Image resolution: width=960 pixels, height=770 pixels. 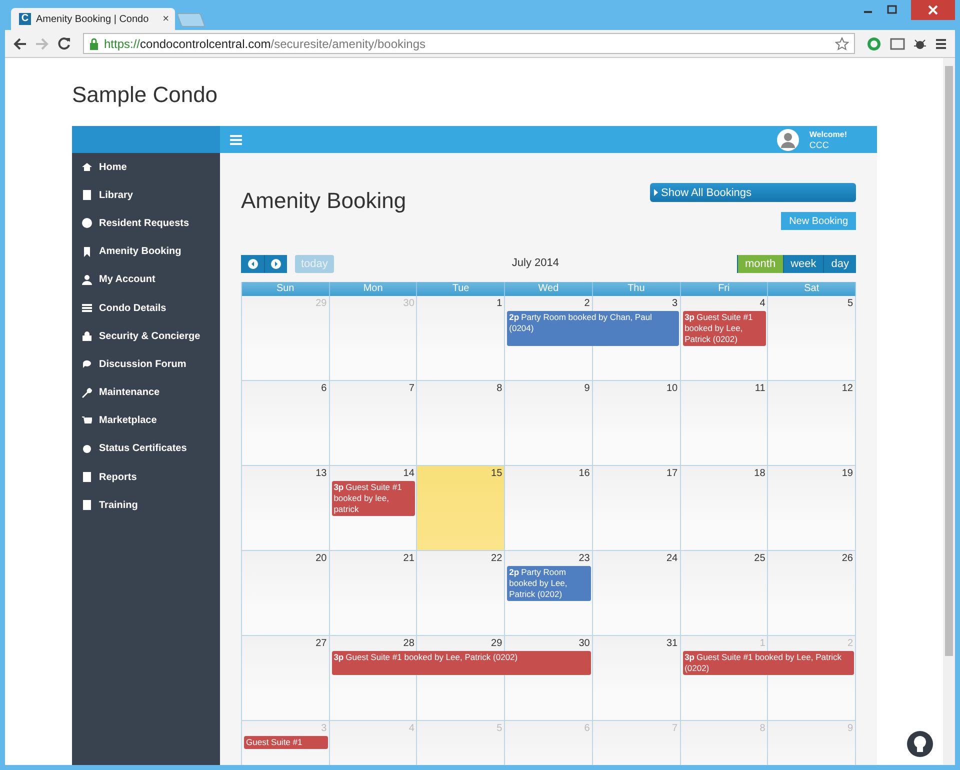 What do you see at coordinates (584, 473) in the screenshot?
I see `day-number: 16` at bounding box center [584, 473].